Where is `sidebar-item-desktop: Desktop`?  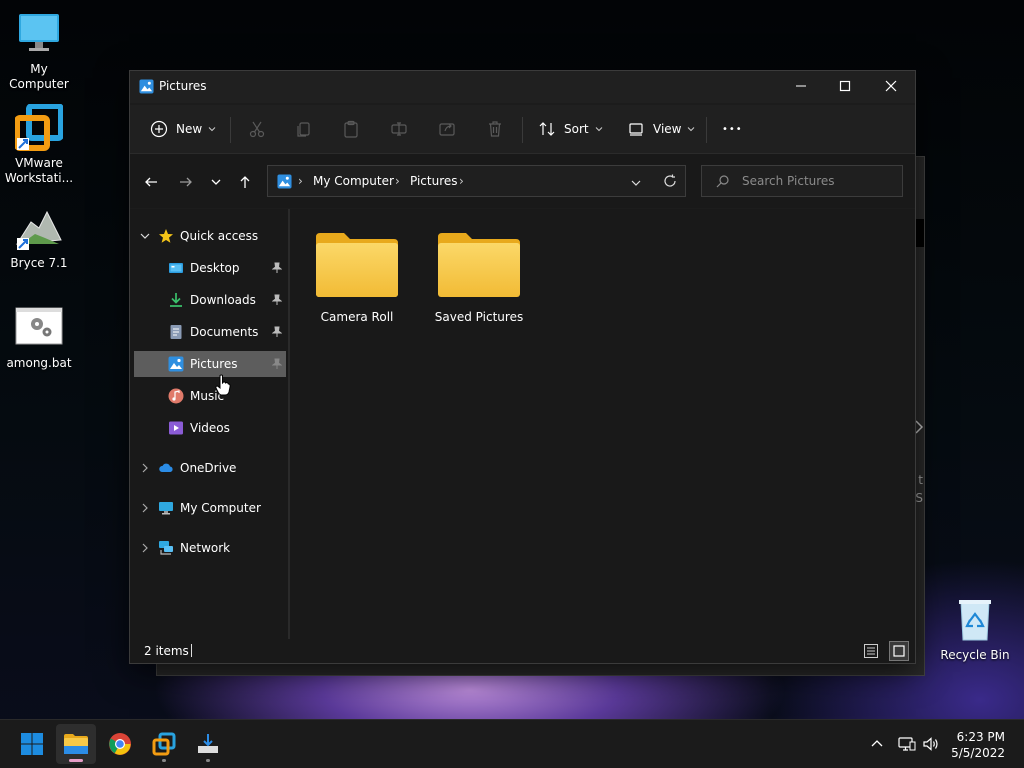 sidebar-item-desktop: Desktop is located at coordinates (210, 268).